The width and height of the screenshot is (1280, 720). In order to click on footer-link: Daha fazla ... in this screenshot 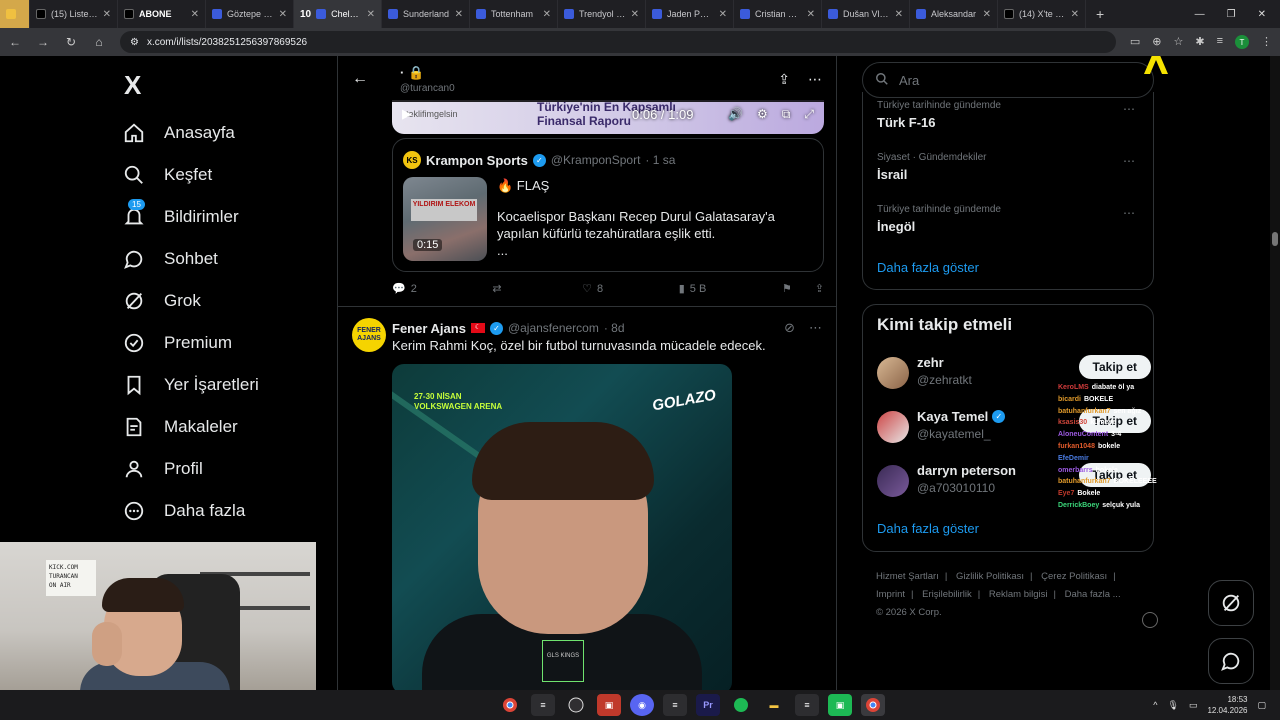, I will do `click(1093, 594)`.